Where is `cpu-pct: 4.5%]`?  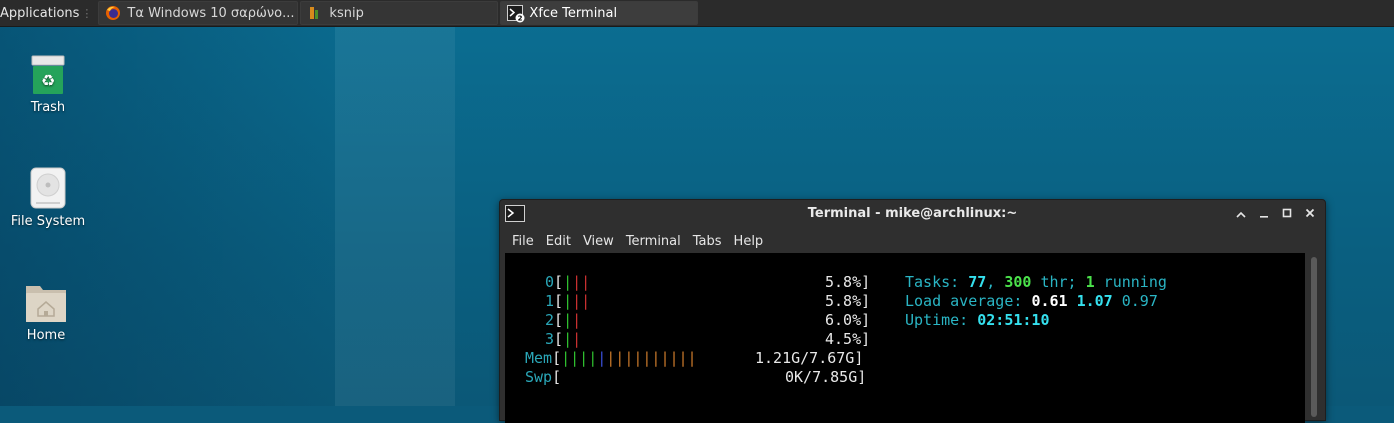
cpu-pct: 4.5%] is located at coordinates (848, 339).